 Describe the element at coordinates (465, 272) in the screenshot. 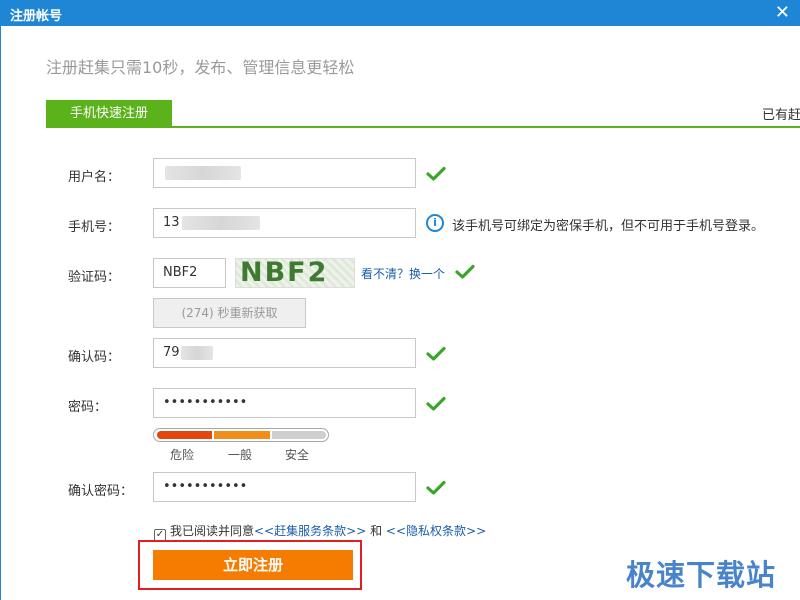

I see `captcha-check-icon` at that location.